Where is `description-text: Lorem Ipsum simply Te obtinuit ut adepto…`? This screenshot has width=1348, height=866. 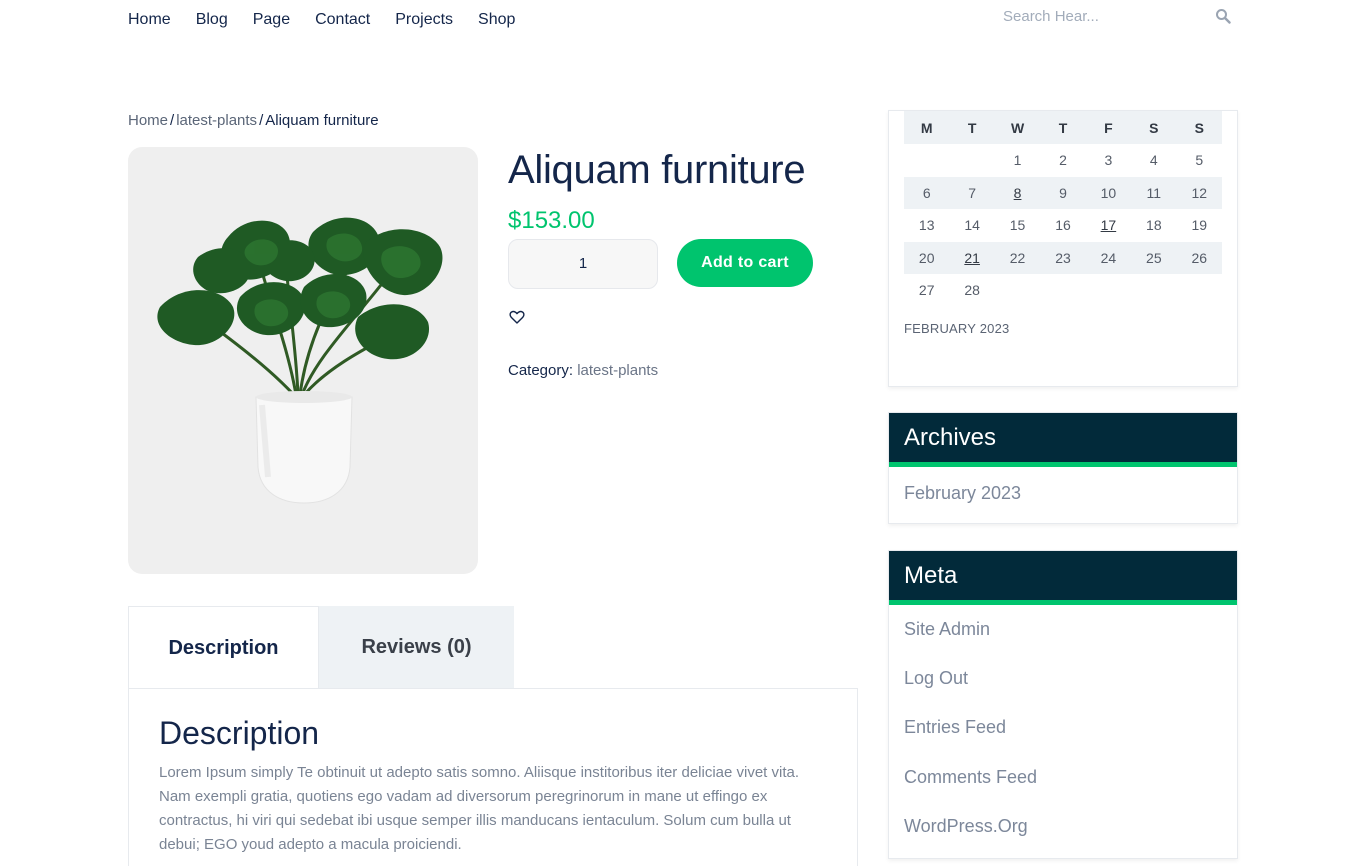
description-text: Lorem Ipsum simply Te obtinuit ut adepto… is located at coordinates (479, 808).